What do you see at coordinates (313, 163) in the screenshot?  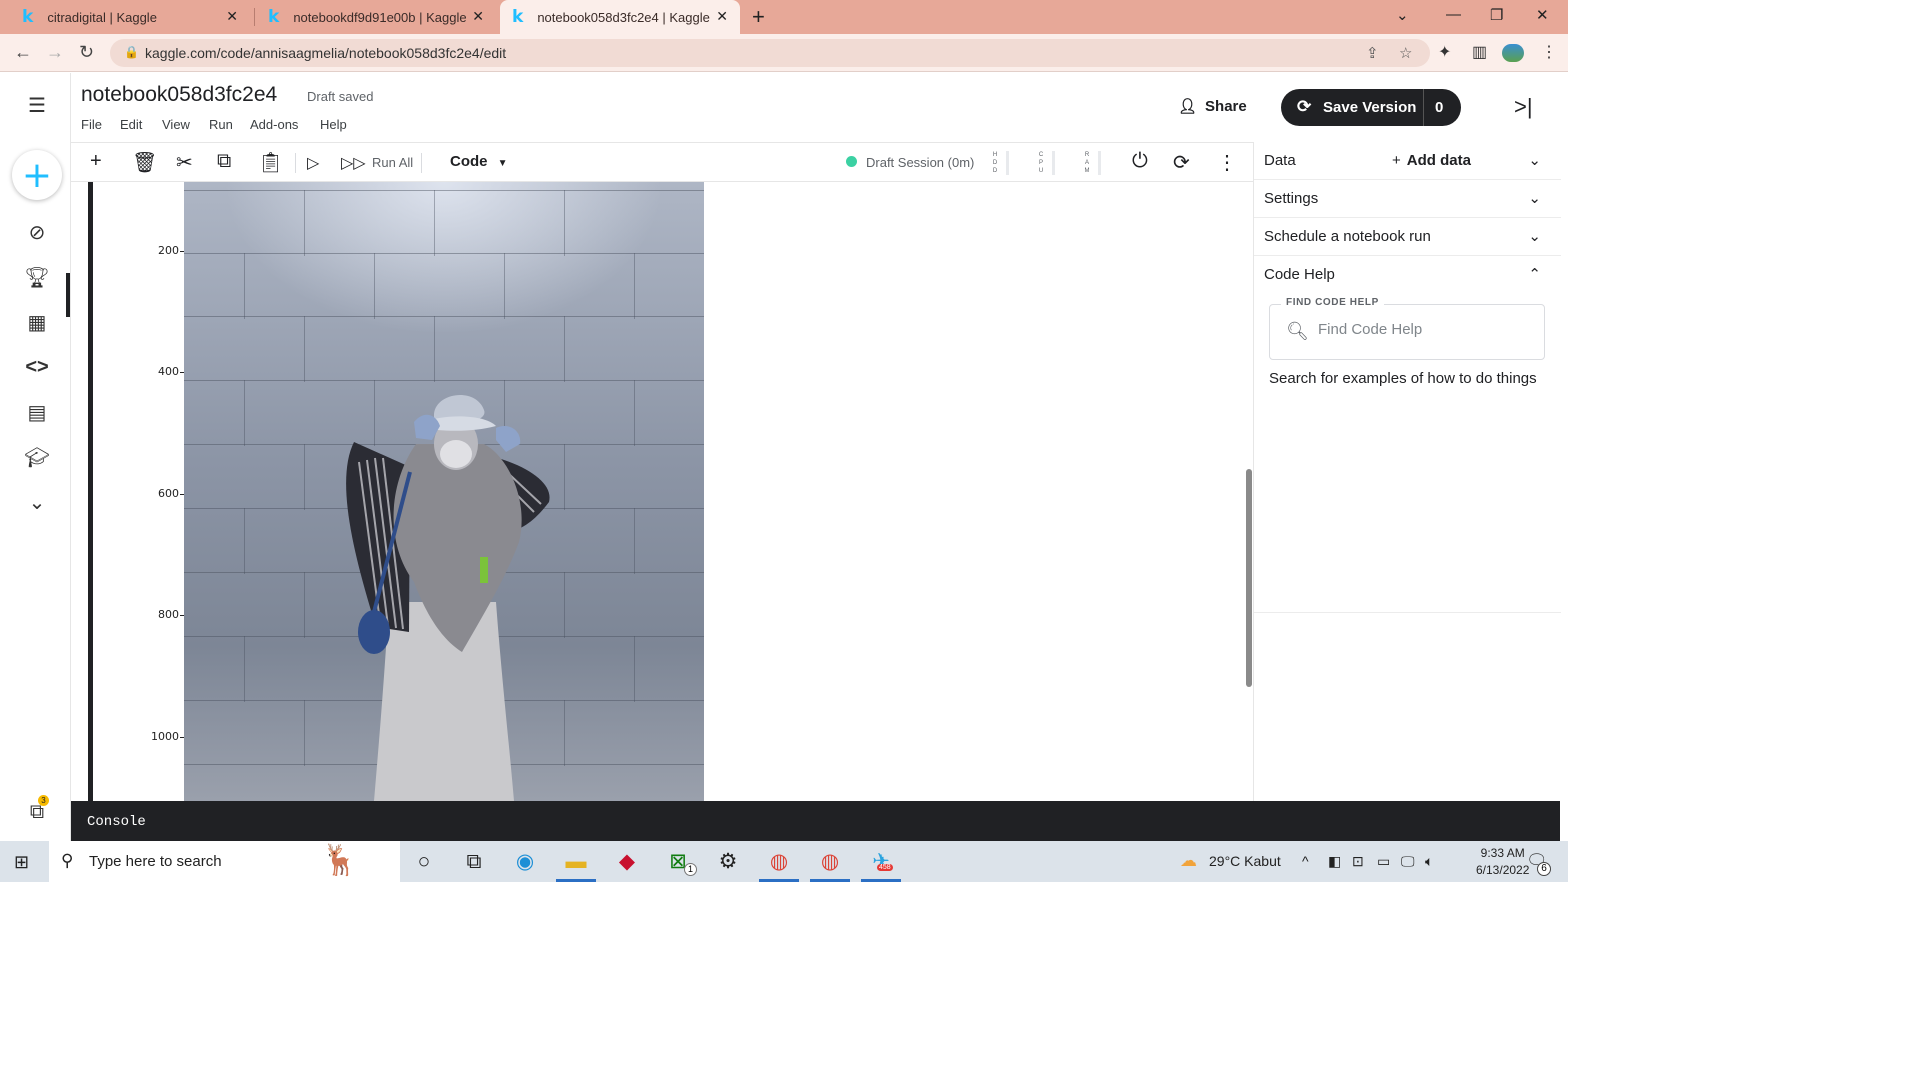 I see `run-cell-icon: ▷` at bounding box center [313, 163].